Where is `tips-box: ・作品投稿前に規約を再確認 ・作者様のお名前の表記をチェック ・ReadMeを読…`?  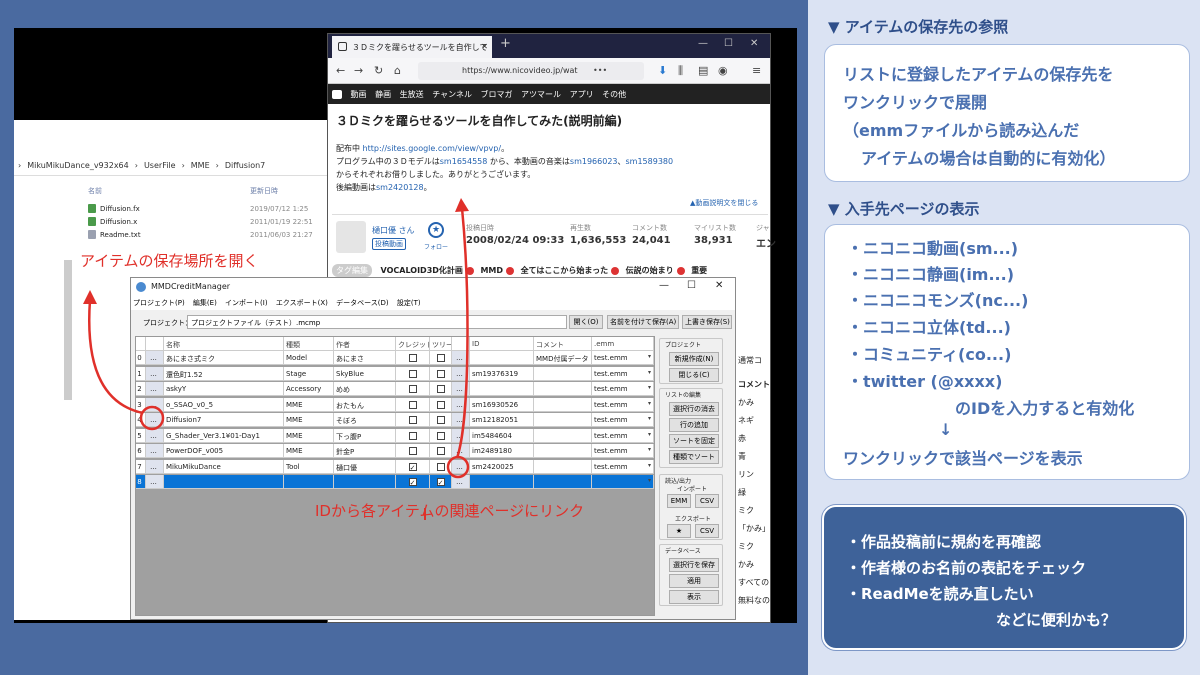 tips-box: ・作品投稿前に規約を再確認 ・作者様のお名前の表記をチェック ・ReadMeを読… is located at coordinates (1004, 577).